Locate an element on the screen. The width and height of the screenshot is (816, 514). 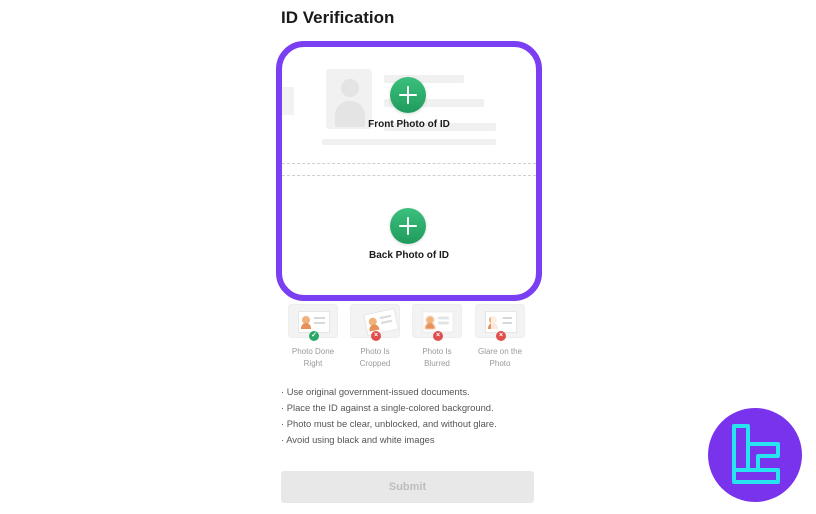
example-glare: × Glare on the Photo is located at coordinates (500, 337).